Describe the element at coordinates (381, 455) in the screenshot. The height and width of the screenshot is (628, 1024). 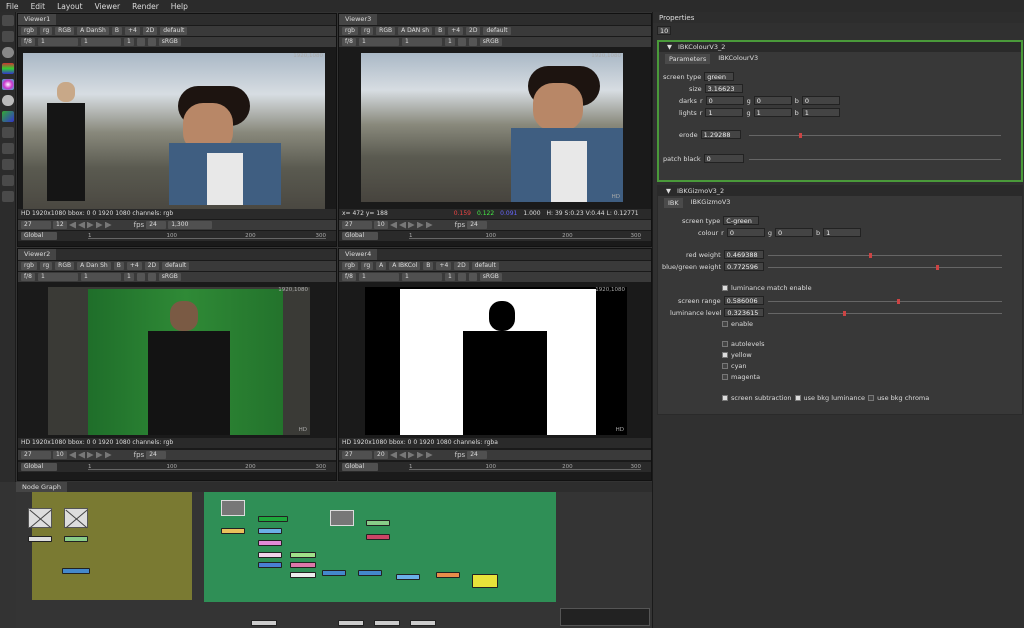
I see `play-frame: 20` at that location.